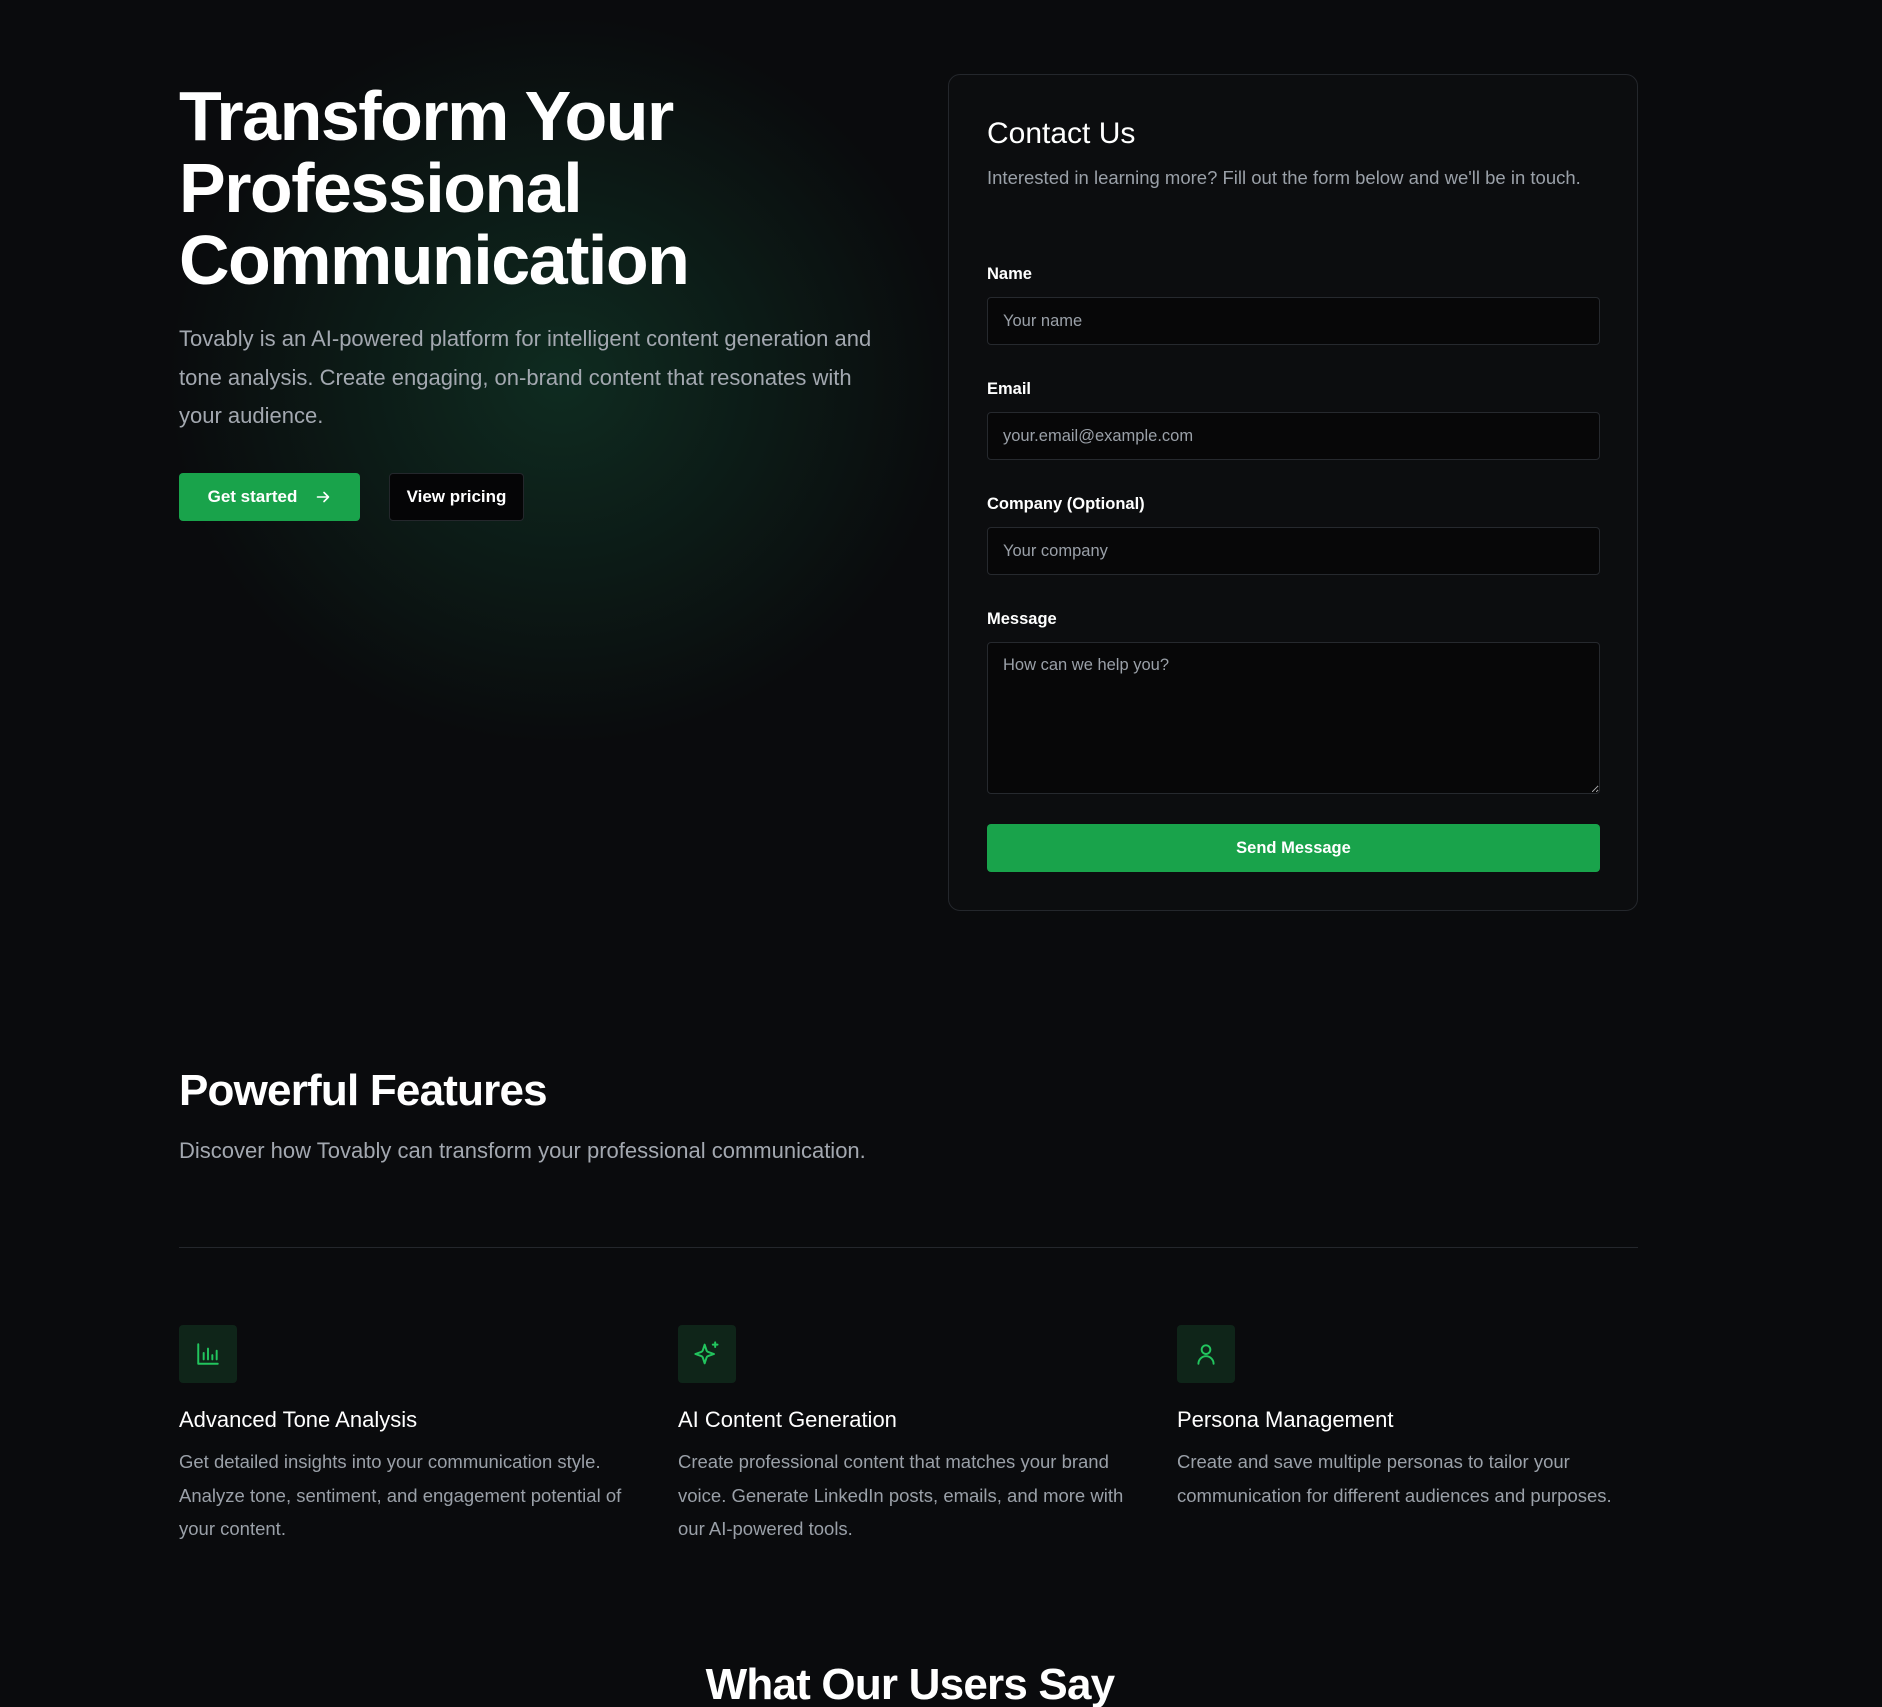  I want to click on company-input, so click(1293, 551).